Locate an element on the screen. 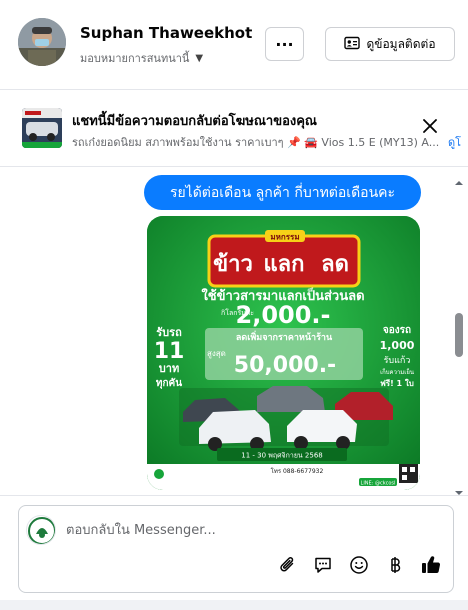 The width and height of the screenshot is (468, 610). poster-headline-1: ข้าว is located at coordinates (233, 264).